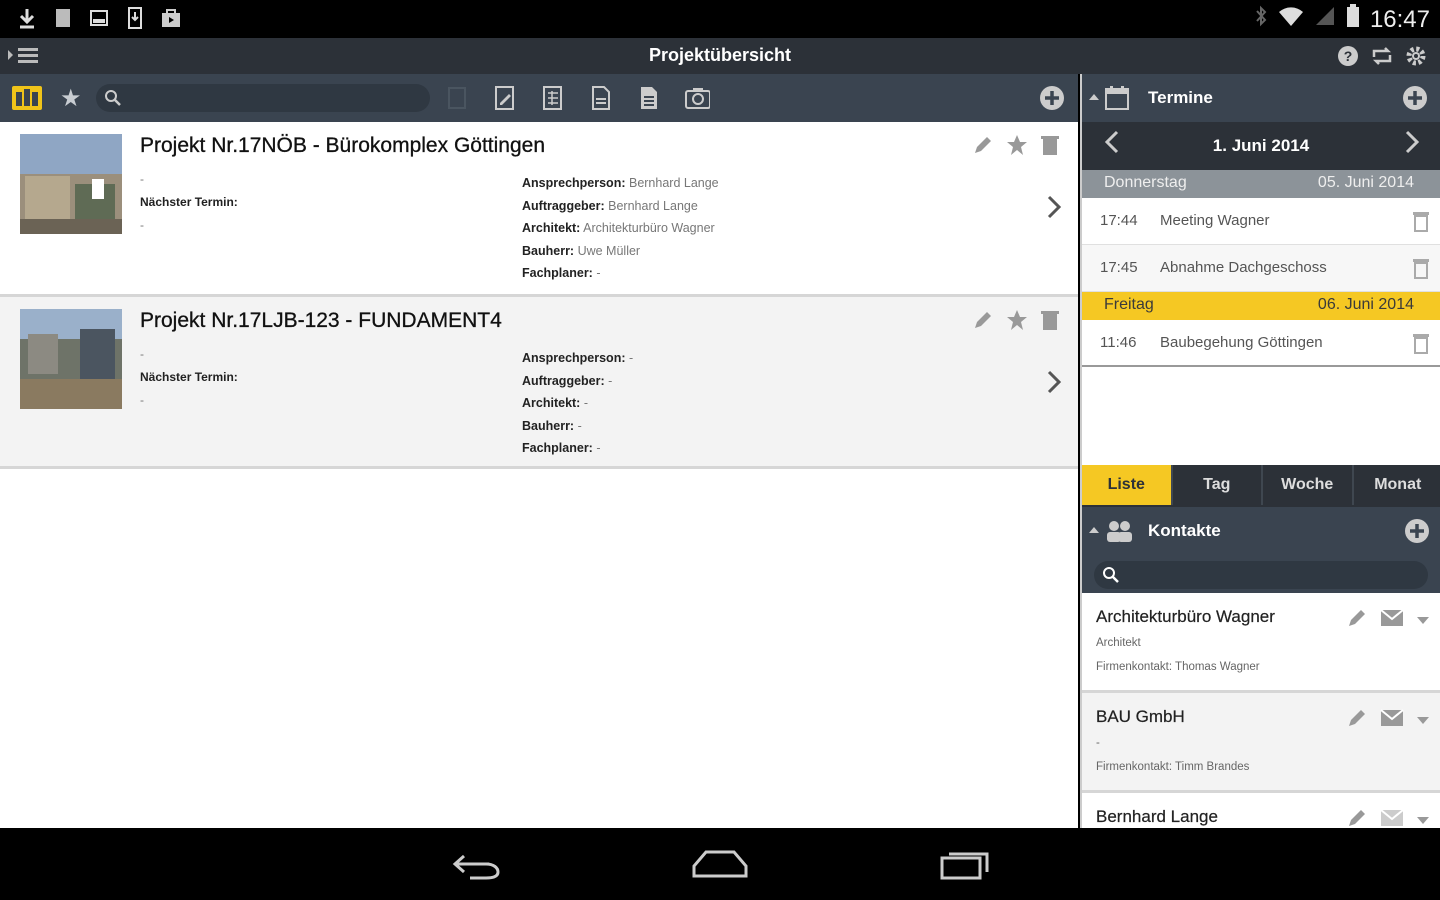  What do you see at coordinates (1157, 816) in the screenshot?
I see `contact-name: Bernhard Lange` at bounding box center [1157, 816].